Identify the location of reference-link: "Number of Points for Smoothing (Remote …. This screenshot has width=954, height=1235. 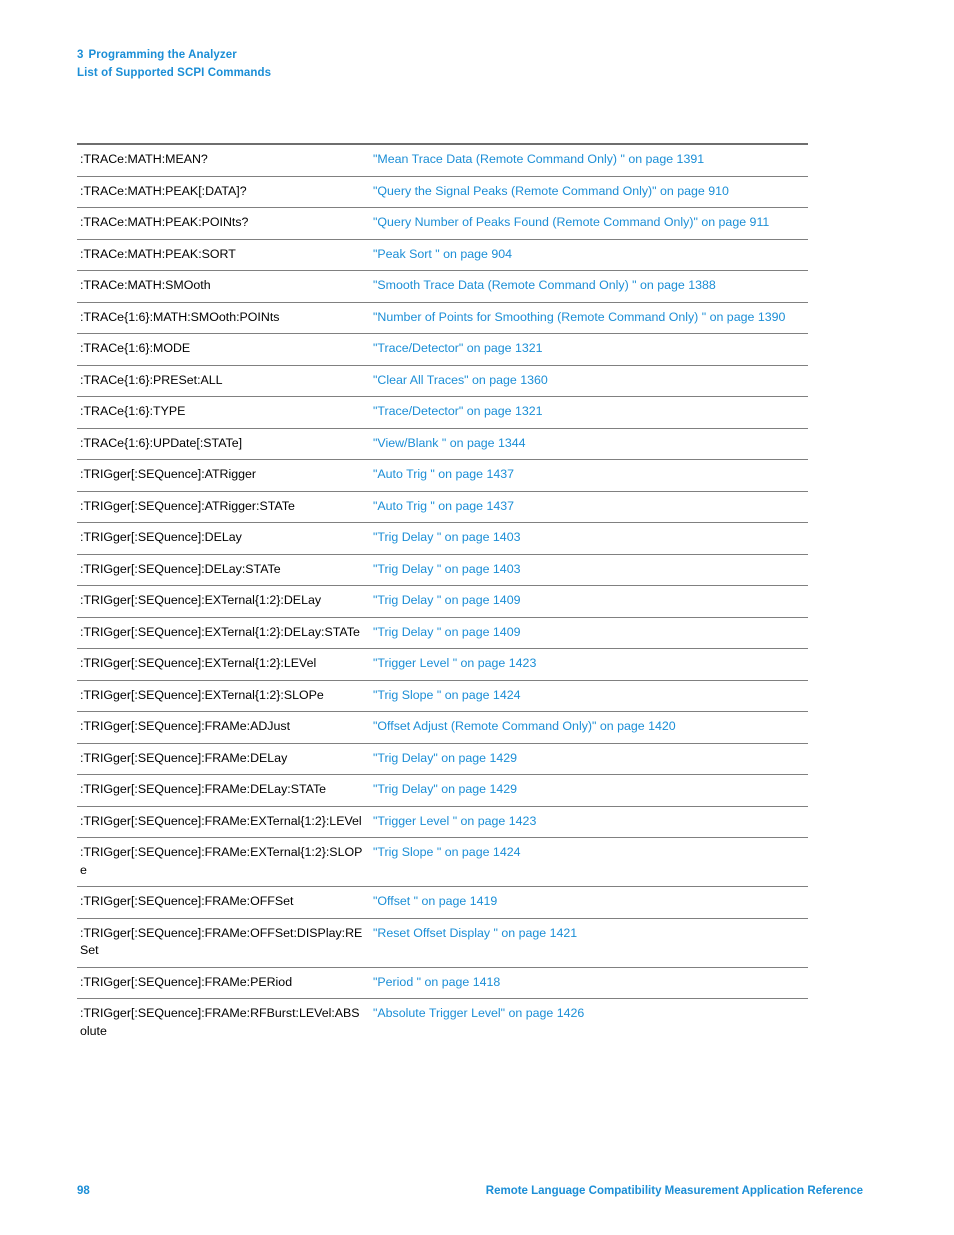
(579, 317).